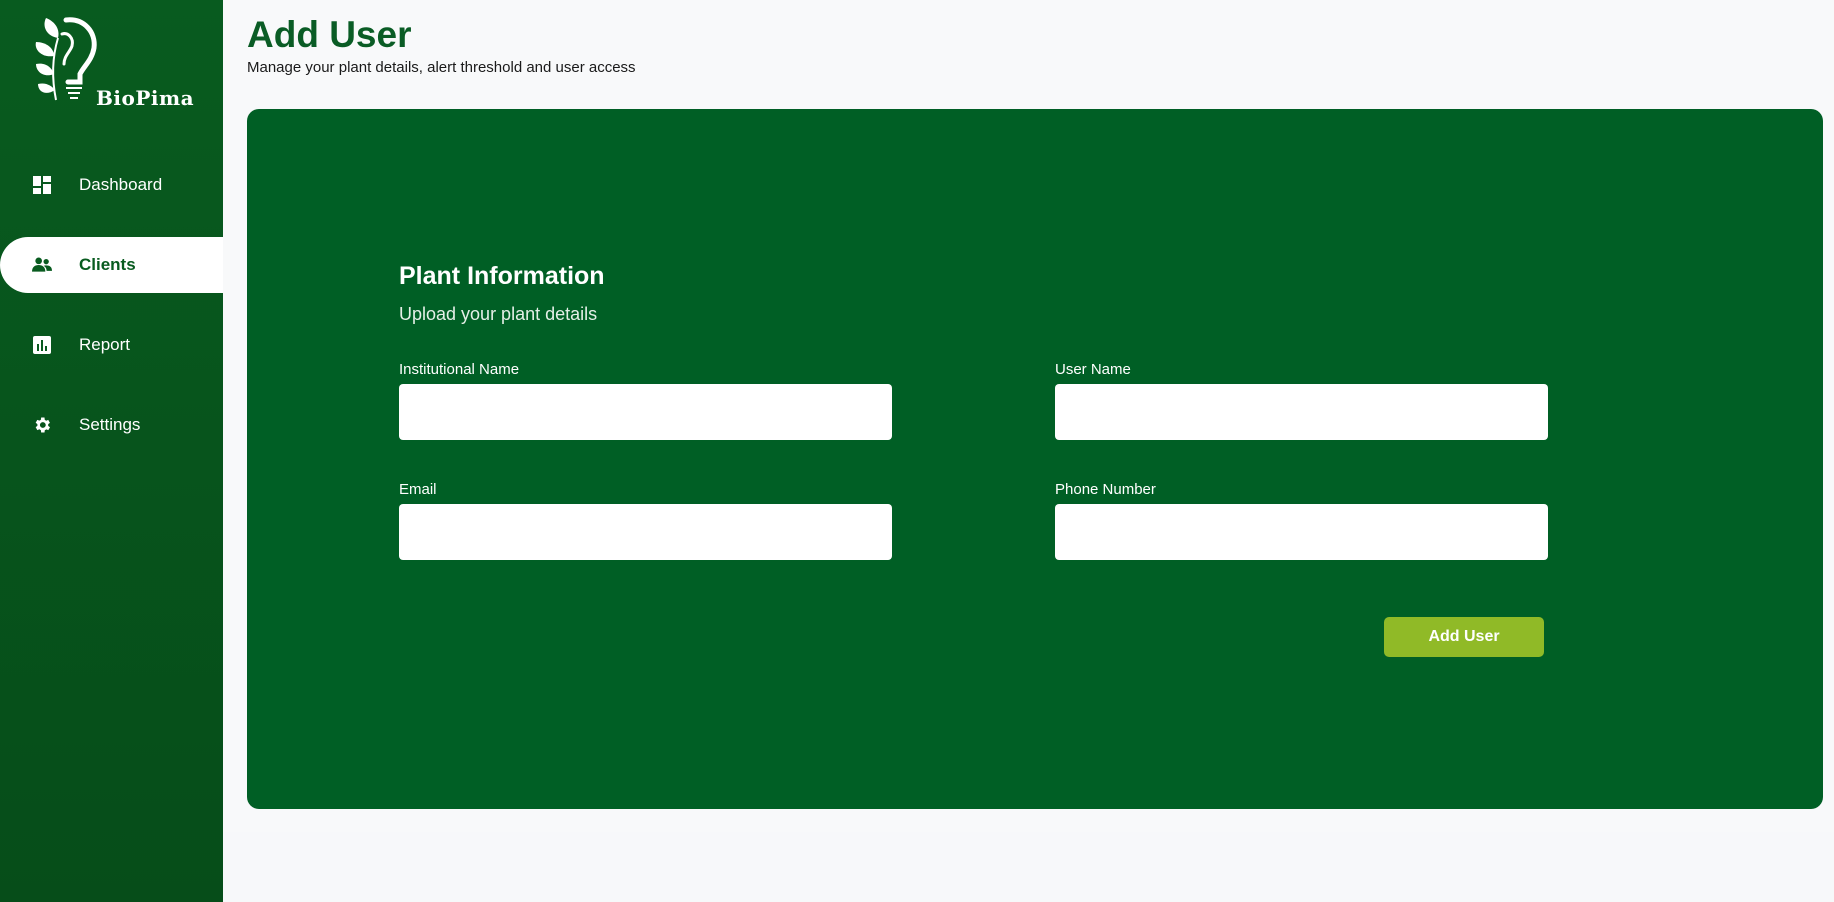 This screenshot has width=1834, height=902. I want to click on user-name-label: User Name, so click(1093, 369).